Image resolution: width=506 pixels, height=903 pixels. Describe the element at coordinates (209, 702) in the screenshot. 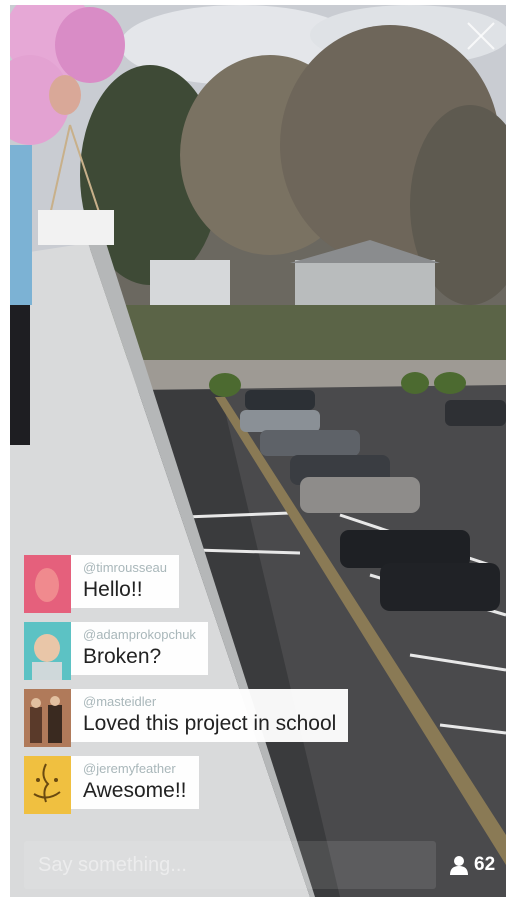

I see `comment-handle: @masteidler` at that location.